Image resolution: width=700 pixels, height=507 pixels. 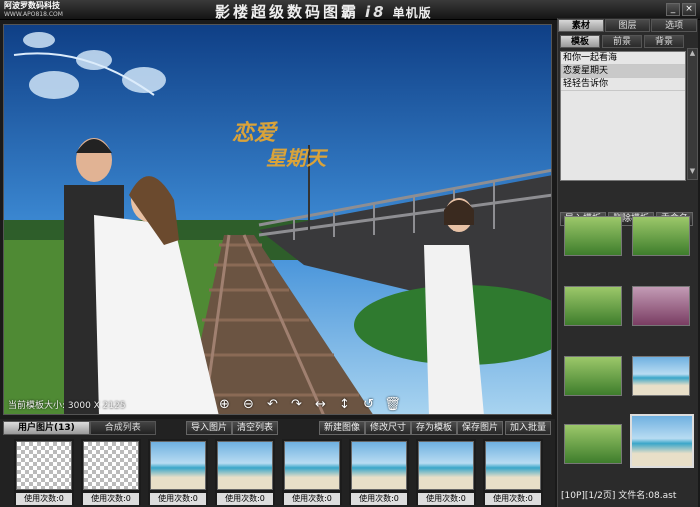 I want to click on tab-composite-list: 合成列表, so click(x=122, y=428).